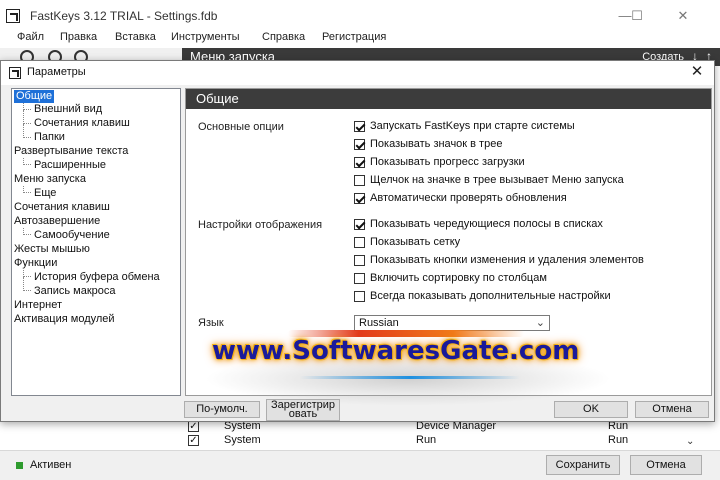  Describe the element at coordinates (52, 249) in the screenshot. I see `tree-item-mouse-gestures: Жесты мышью` at that location.